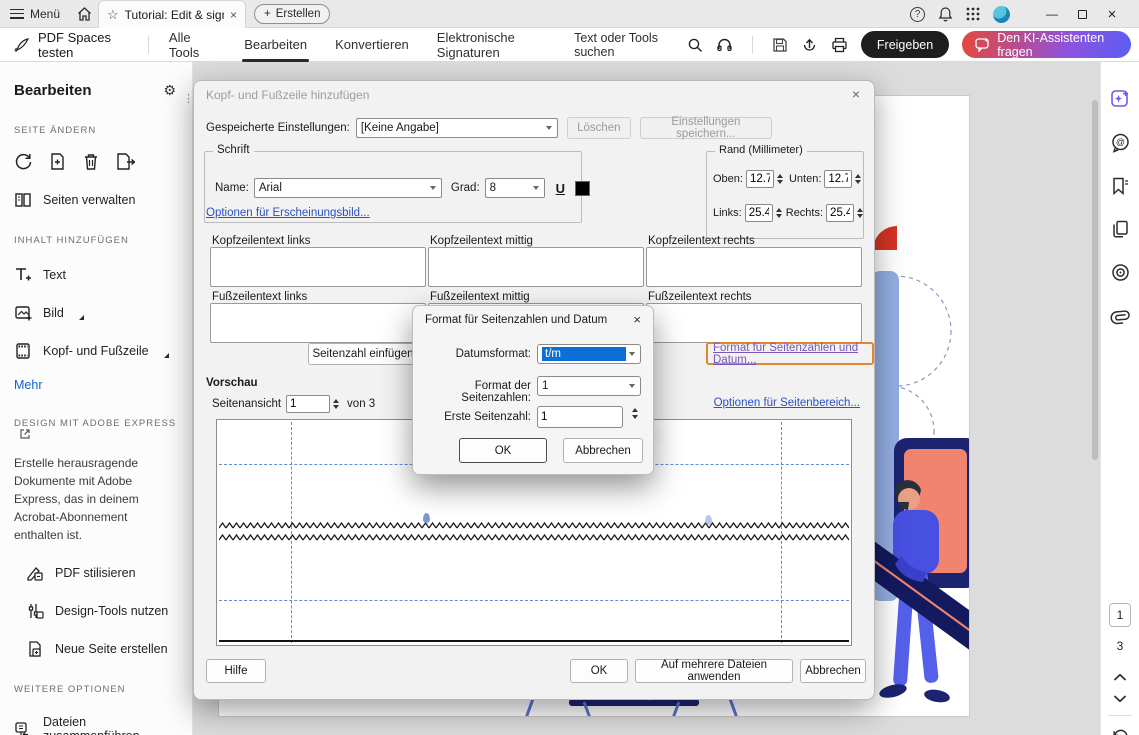  I want to click on sidebar-item-dateien-zusammenfuehren: Dateien zusammenführen, so click(96, 725).